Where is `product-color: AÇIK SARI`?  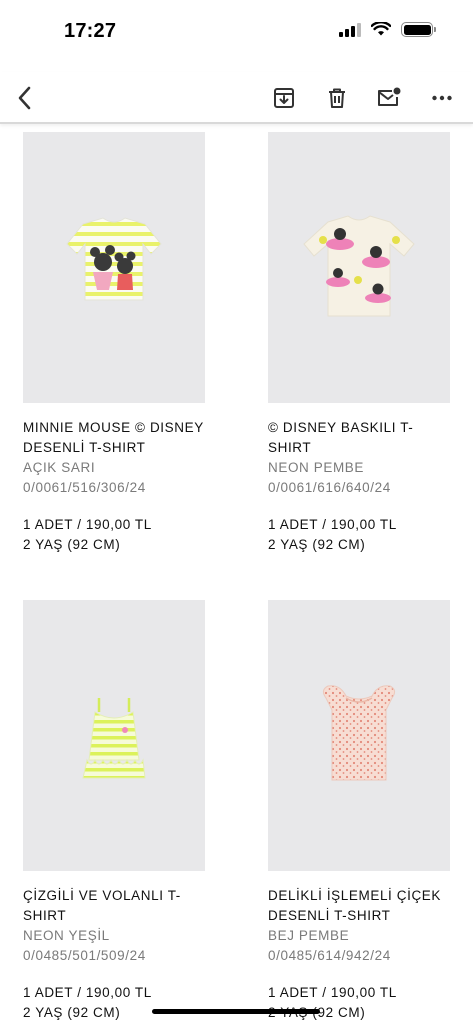
product-color: AÇIK SARI is located at coordinates (59, 467).